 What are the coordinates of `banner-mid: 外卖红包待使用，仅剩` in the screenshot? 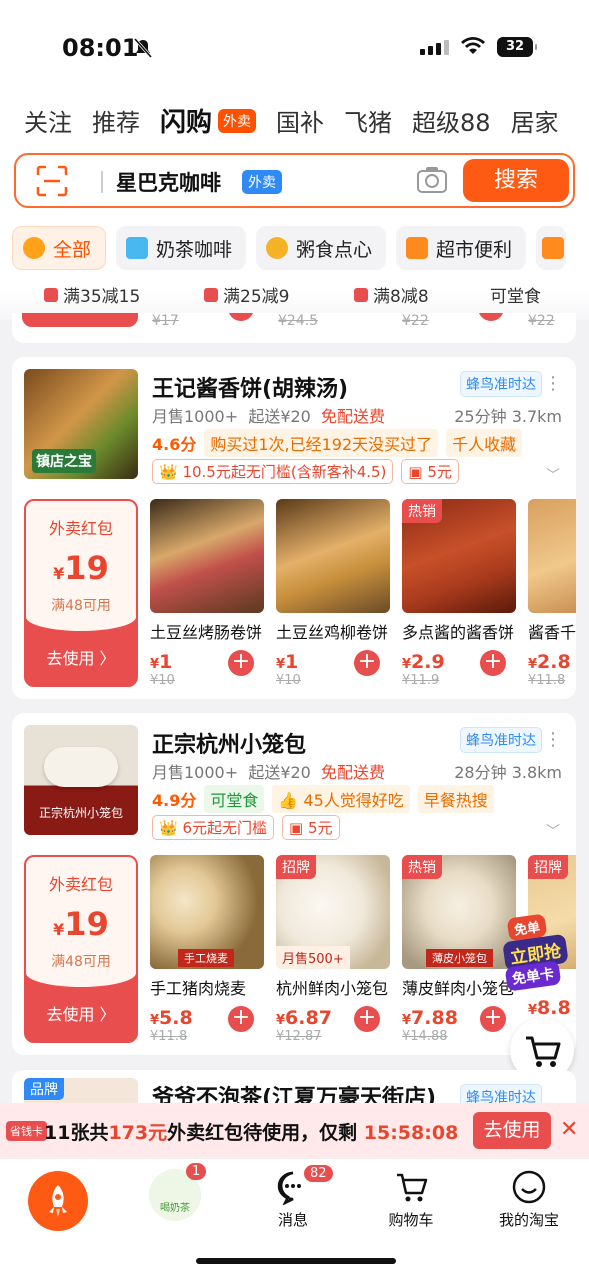 It's located at (262, 1133).